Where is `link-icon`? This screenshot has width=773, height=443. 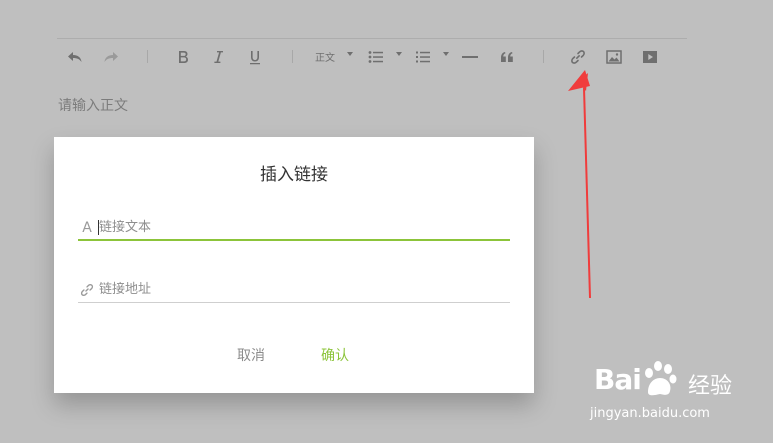 link-icon is located at coordinates (87, 290).